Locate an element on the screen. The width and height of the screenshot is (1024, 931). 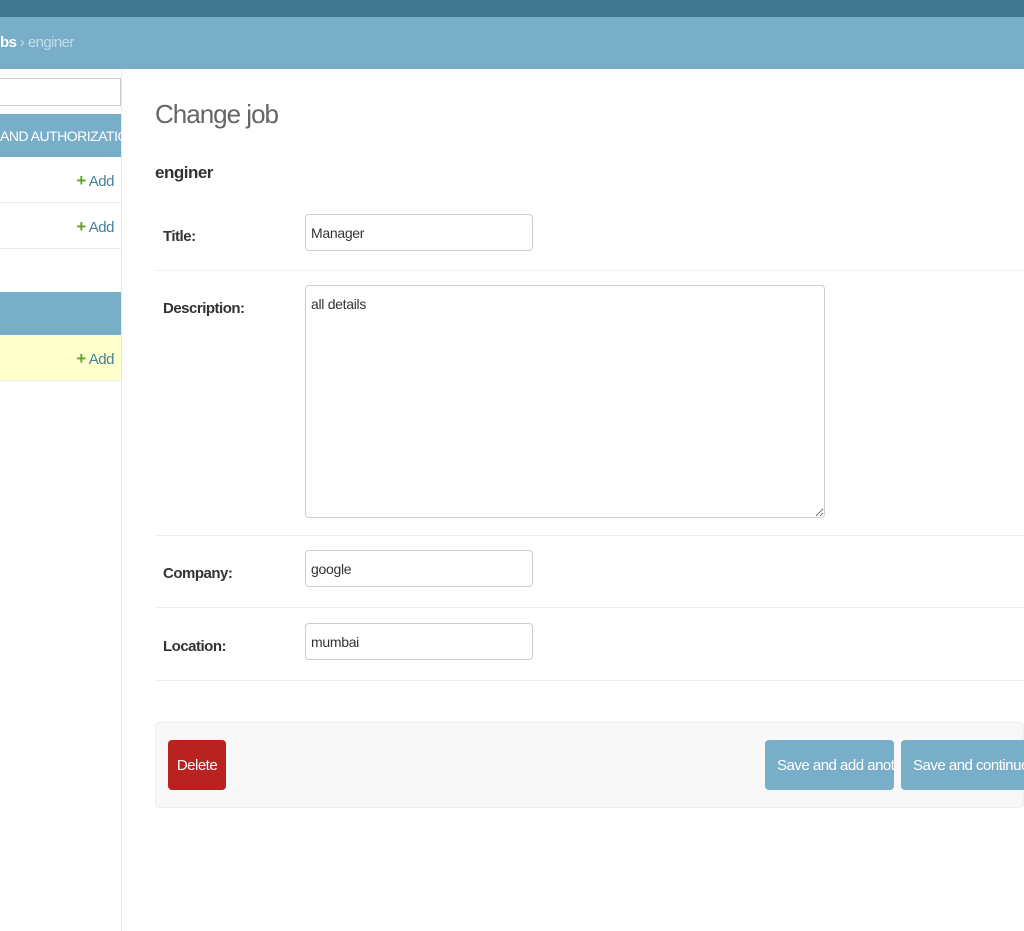
object-name: enginer is located at coordinates (184, 172).